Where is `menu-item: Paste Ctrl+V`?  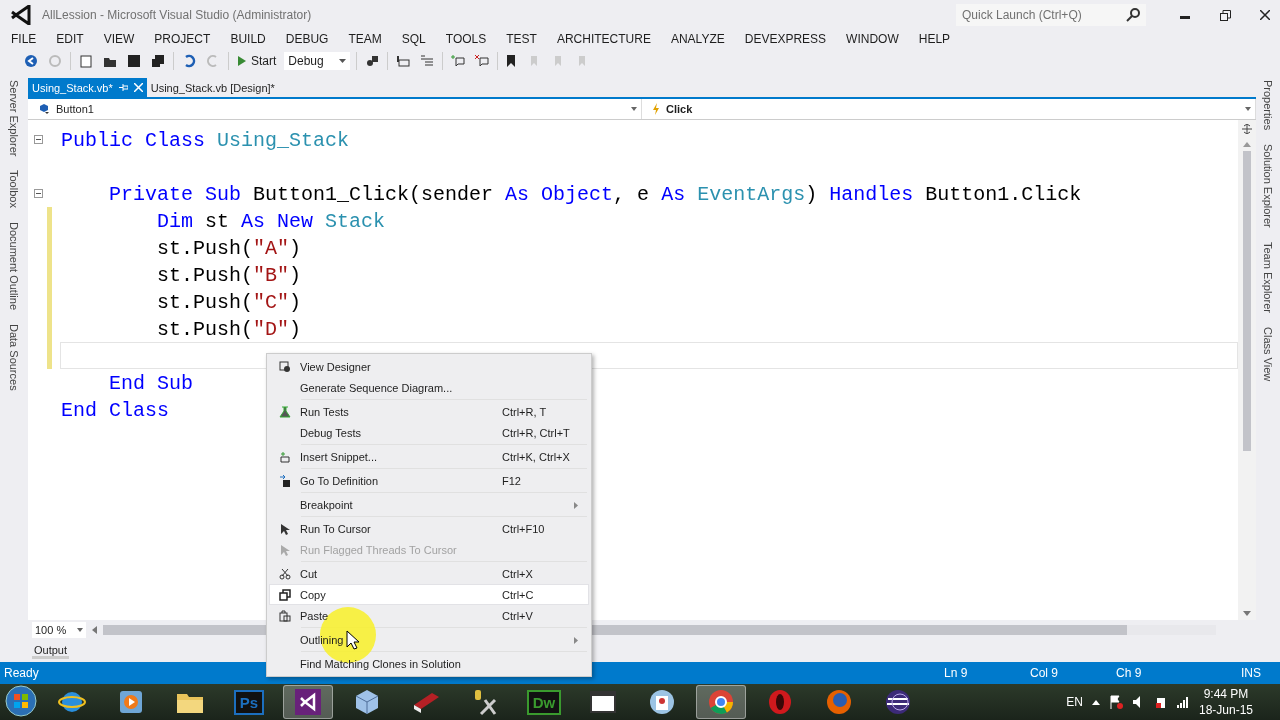
menu-item: Paste Ctrl+V is located at coordinates (429, 615).